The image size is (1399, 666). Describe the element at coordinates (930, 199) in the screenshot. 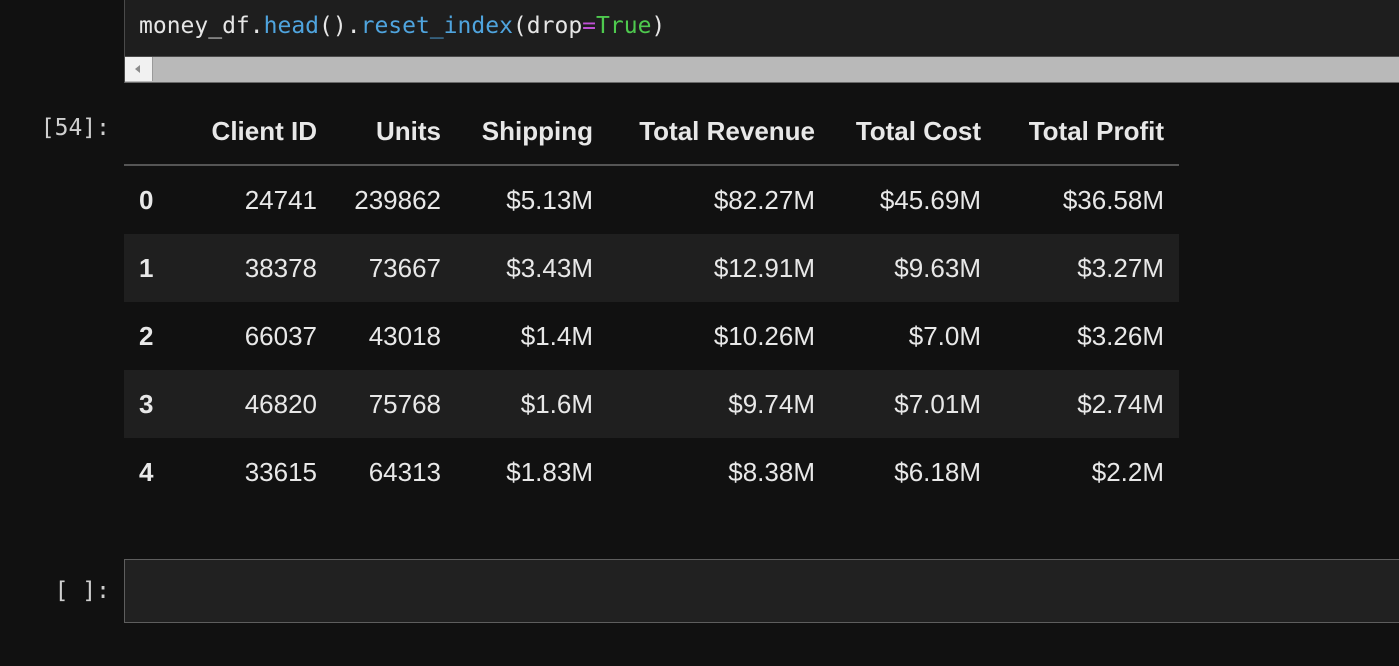

I see `cell-total-cost: $45.69M` at that location.